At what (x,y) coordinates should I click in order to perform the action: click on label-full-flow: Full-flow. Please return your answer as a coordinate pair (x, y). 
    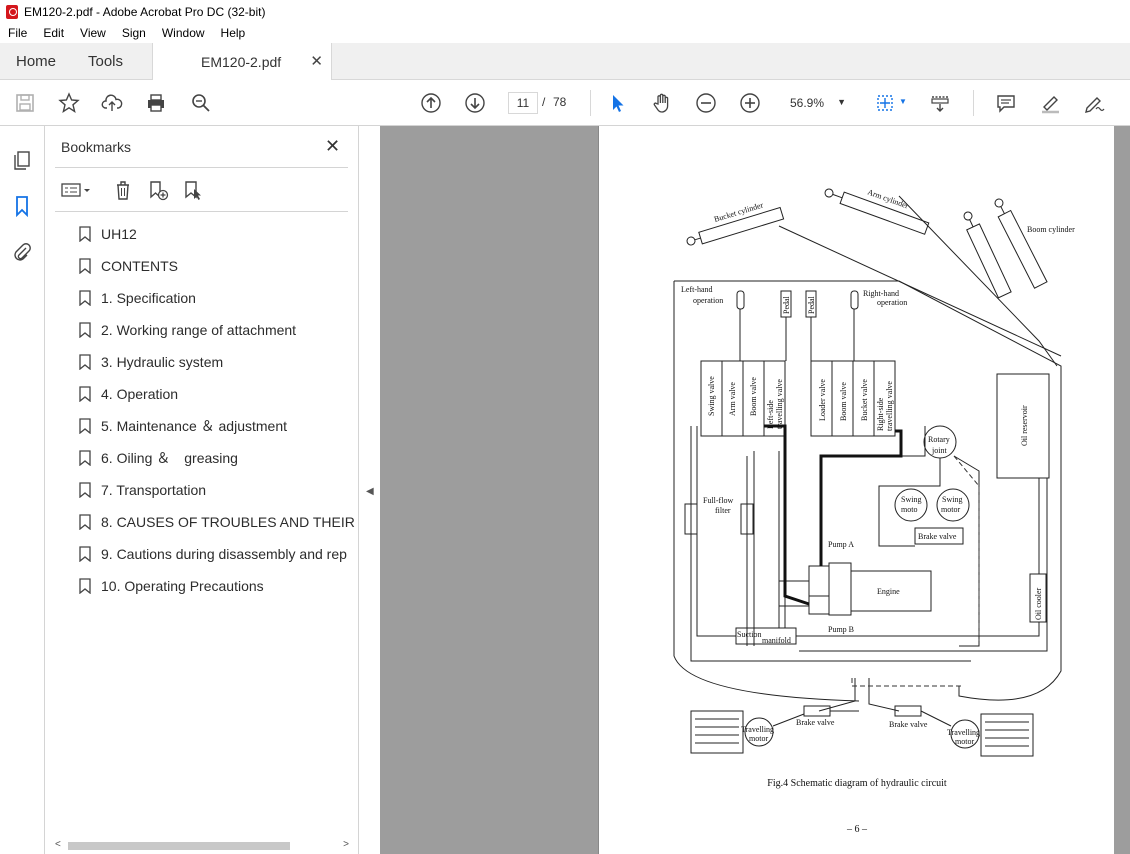
    Looking at the image, I should click on (718, 500).